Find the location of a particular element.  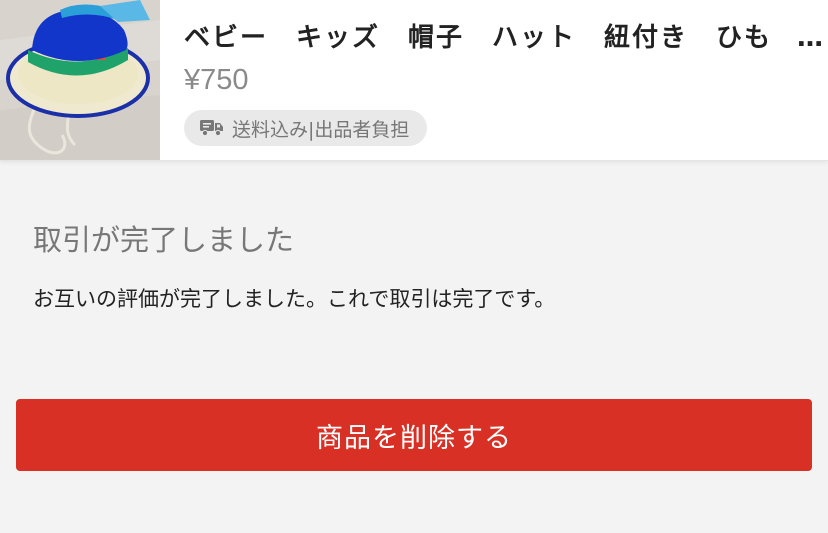

item-thumbnail is located at coordinates (80, 80).